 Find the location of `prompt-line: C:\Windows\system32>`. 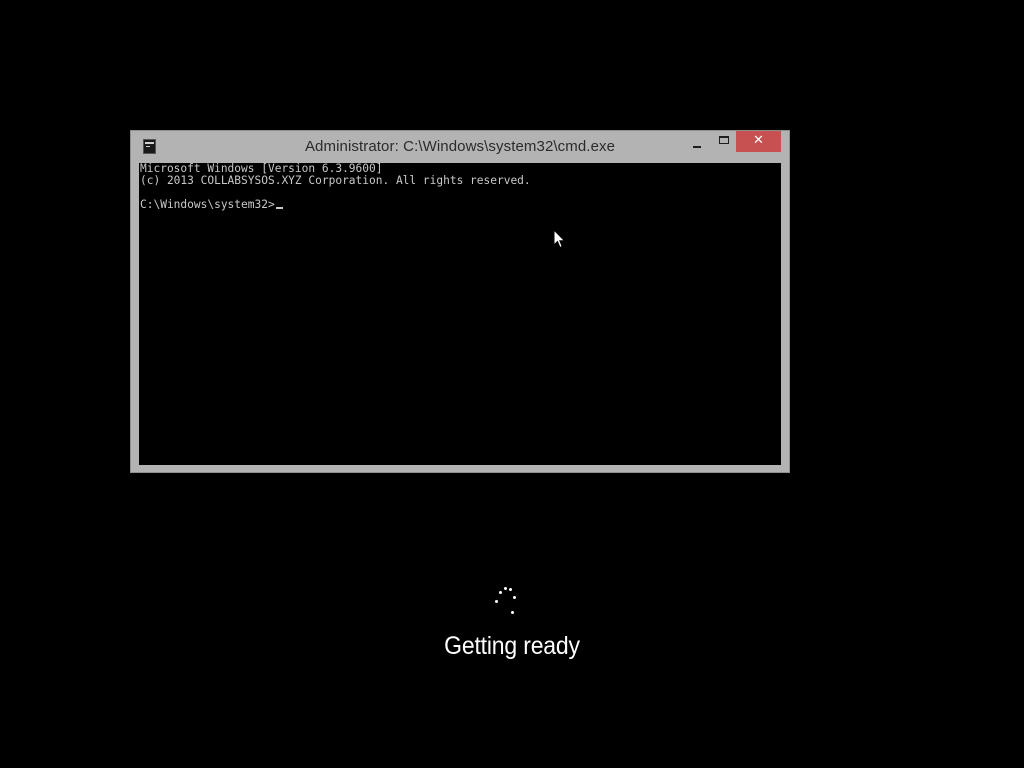

prompt-line: C:\Windows\system32> is located at coordinates (460, 205).